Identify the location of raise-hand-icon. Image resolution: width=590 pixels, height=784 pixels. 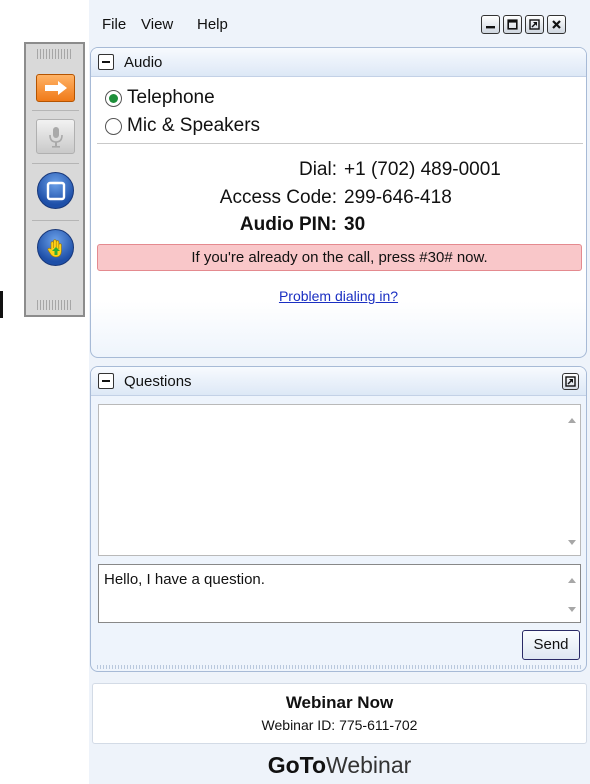
(54, 248).